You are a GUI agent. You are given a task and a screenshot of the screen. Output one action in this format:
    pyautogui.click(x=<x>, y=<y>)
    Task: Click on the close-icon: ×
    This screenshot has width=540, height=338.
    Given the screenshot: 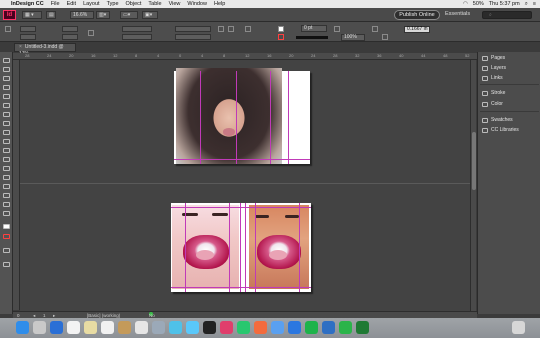 What is the action you would take?
    pyautogui.click(x=20, y=47)
    